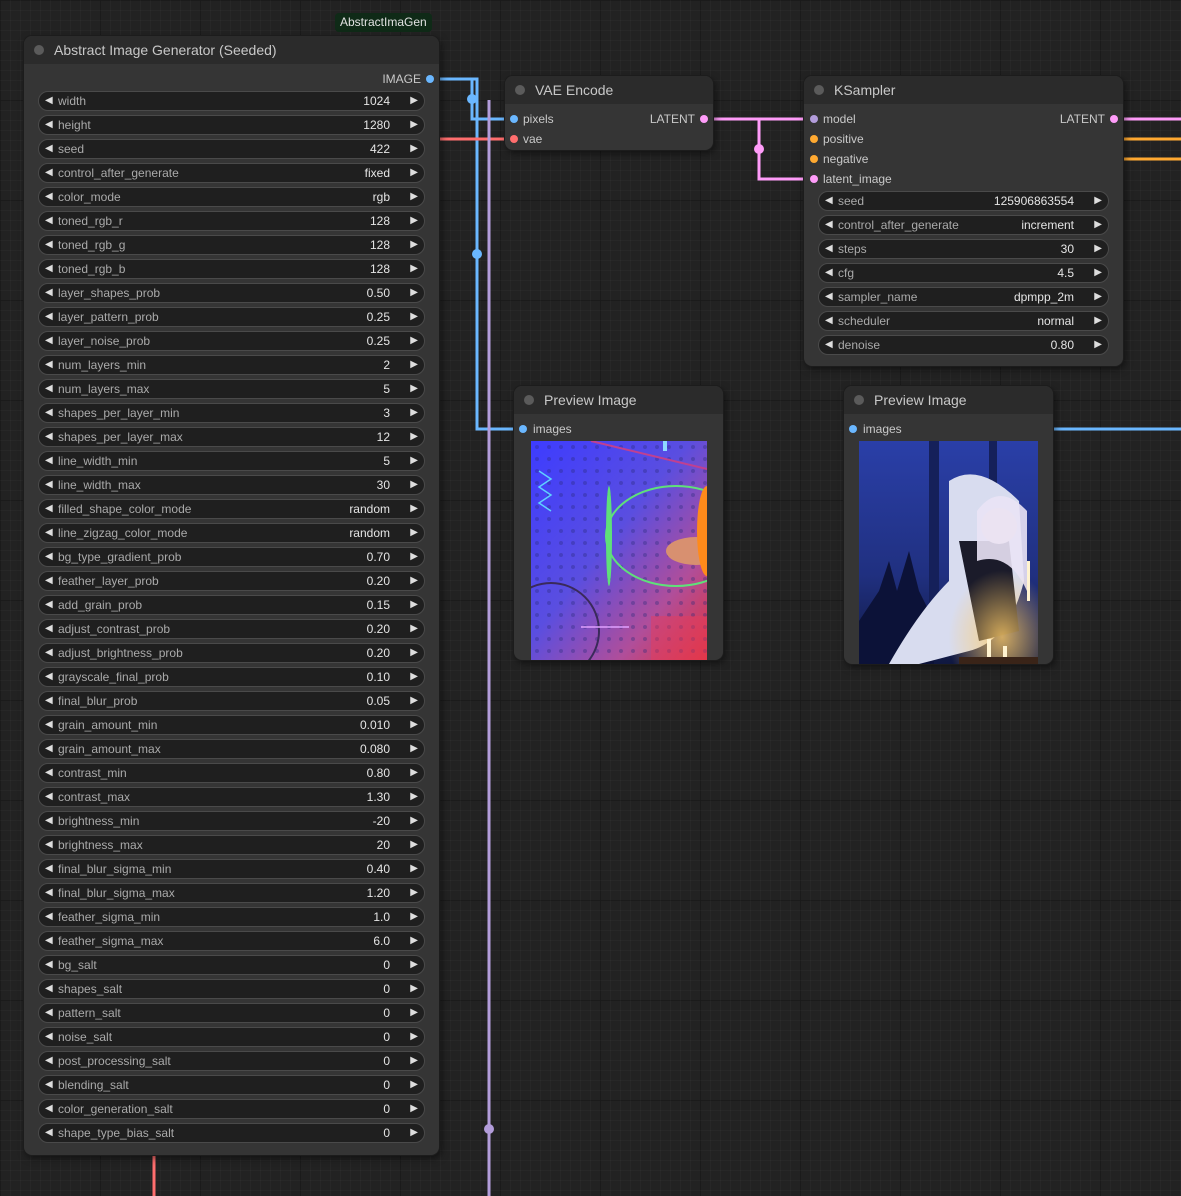  What do you see at coordinates (538, 119) in the screenshot?
I see `input-slot-pixels: pixels` at bounding box center [538, 119].